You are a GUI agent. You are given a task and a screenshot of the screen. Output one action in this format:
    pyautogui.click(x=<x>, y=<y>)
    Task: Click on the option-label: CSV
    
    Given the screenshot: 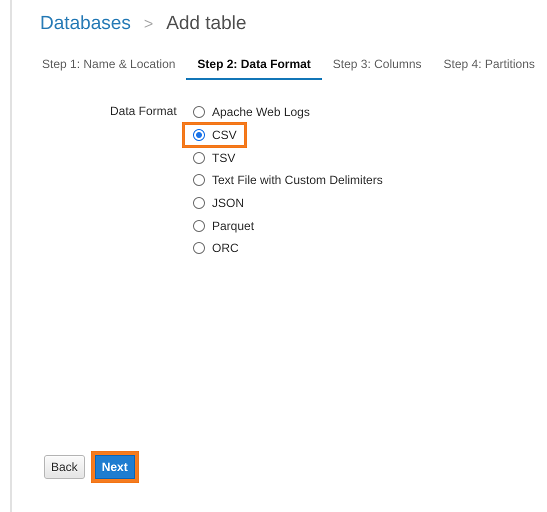 What is the action you would take?
    pyautogui.click(x=224, y=135)
    